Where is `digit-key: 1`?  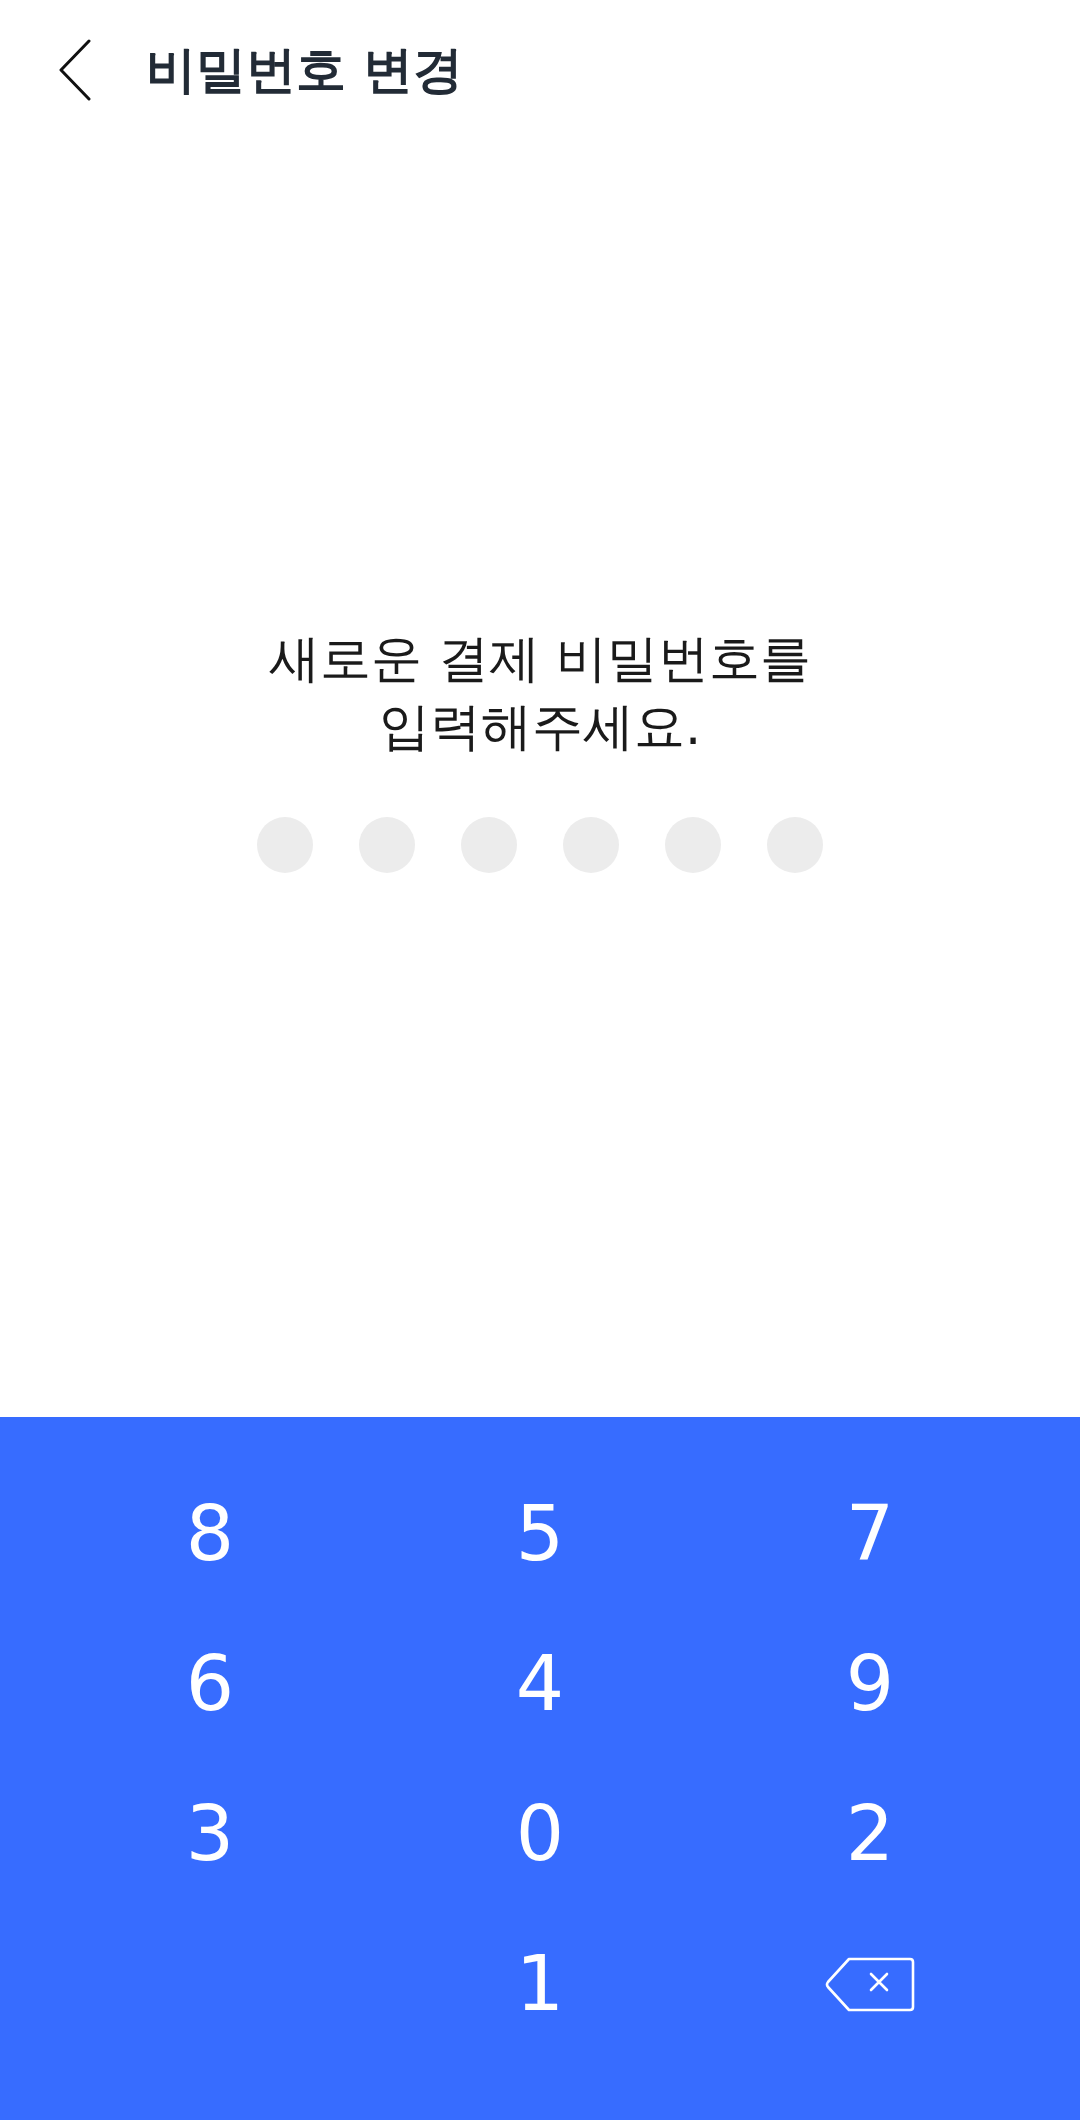 digit-key: 1 is located at coordinates (540, 1984).